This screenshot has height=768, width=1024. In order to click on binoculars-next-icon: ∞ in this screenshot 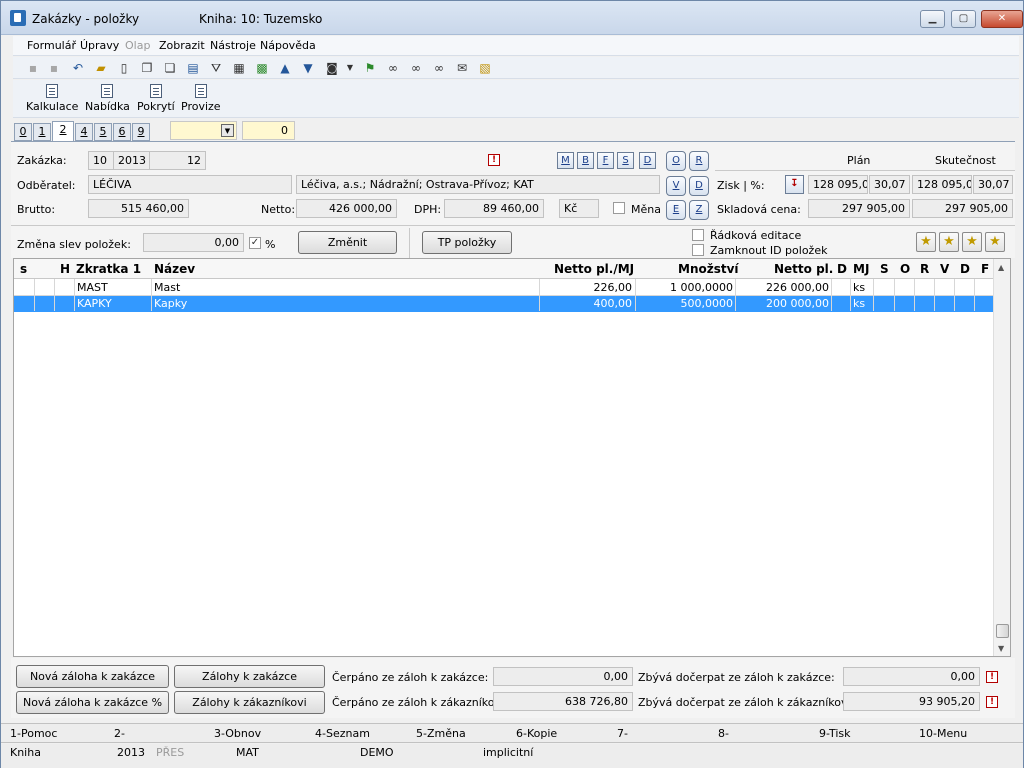, I will do `click(416, 68)`.